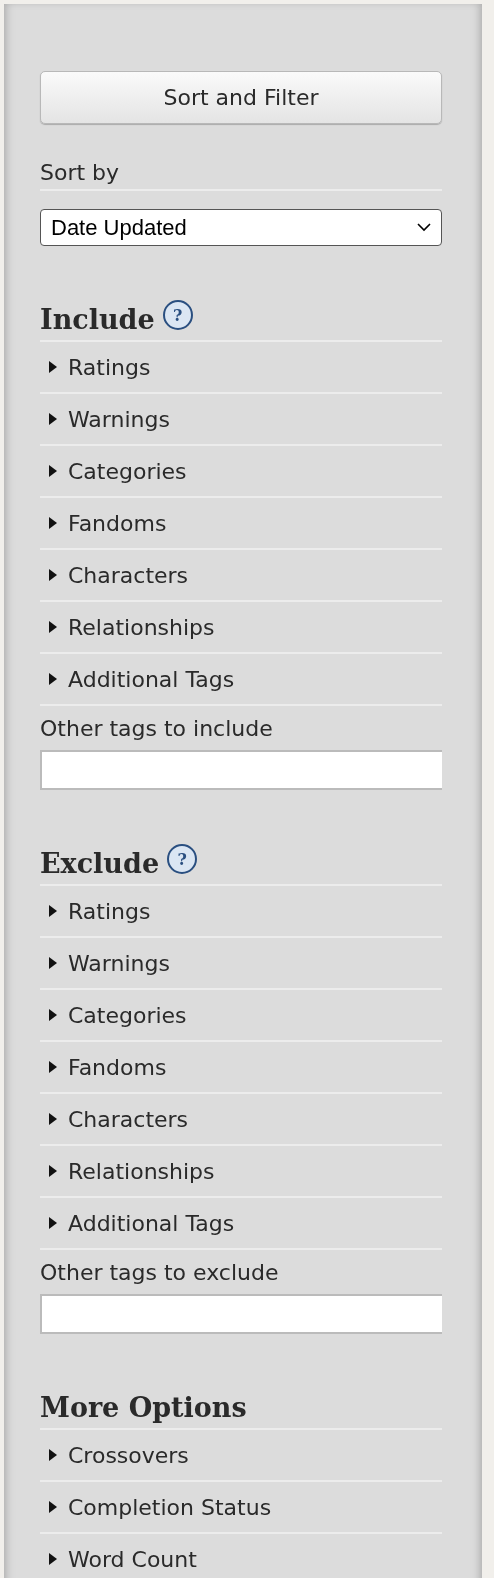 The height and width of the screenshot is (1578, 494). I want to click on filter-toggle: Crossovers, so click(241, 1456).